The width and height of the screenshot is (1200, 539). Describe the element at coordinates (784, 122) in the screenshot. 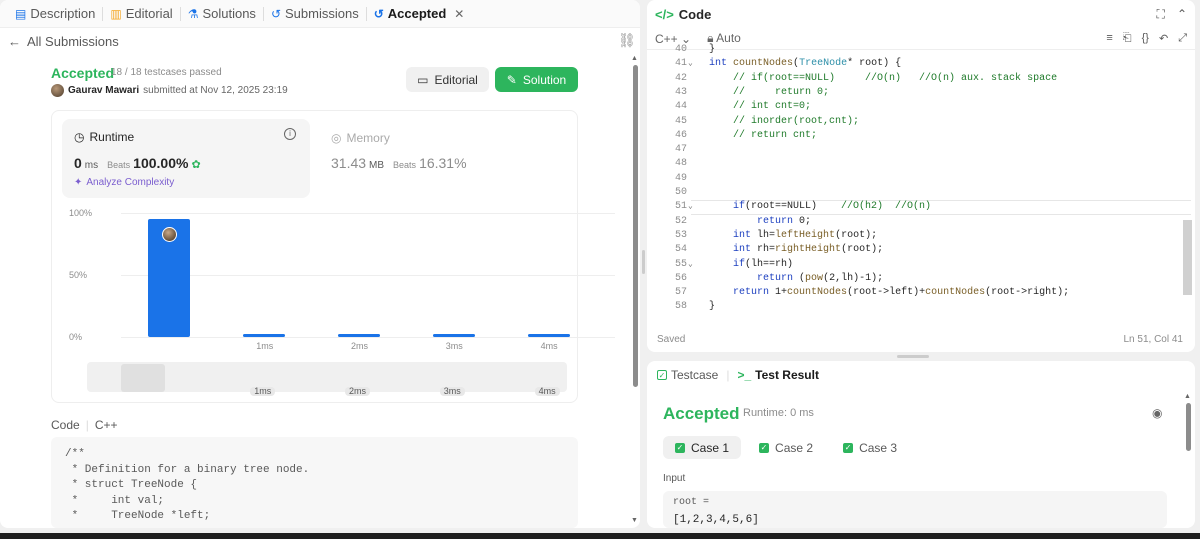

I see `code-line: // inorder(root,cnt);` at that location.